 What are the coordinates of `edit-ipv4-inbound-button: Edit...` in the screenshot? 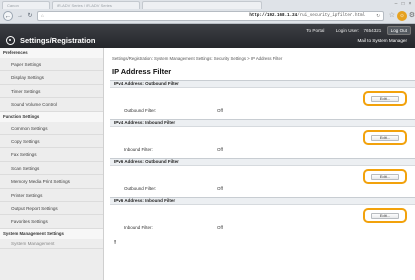 It's located at (385, 137).